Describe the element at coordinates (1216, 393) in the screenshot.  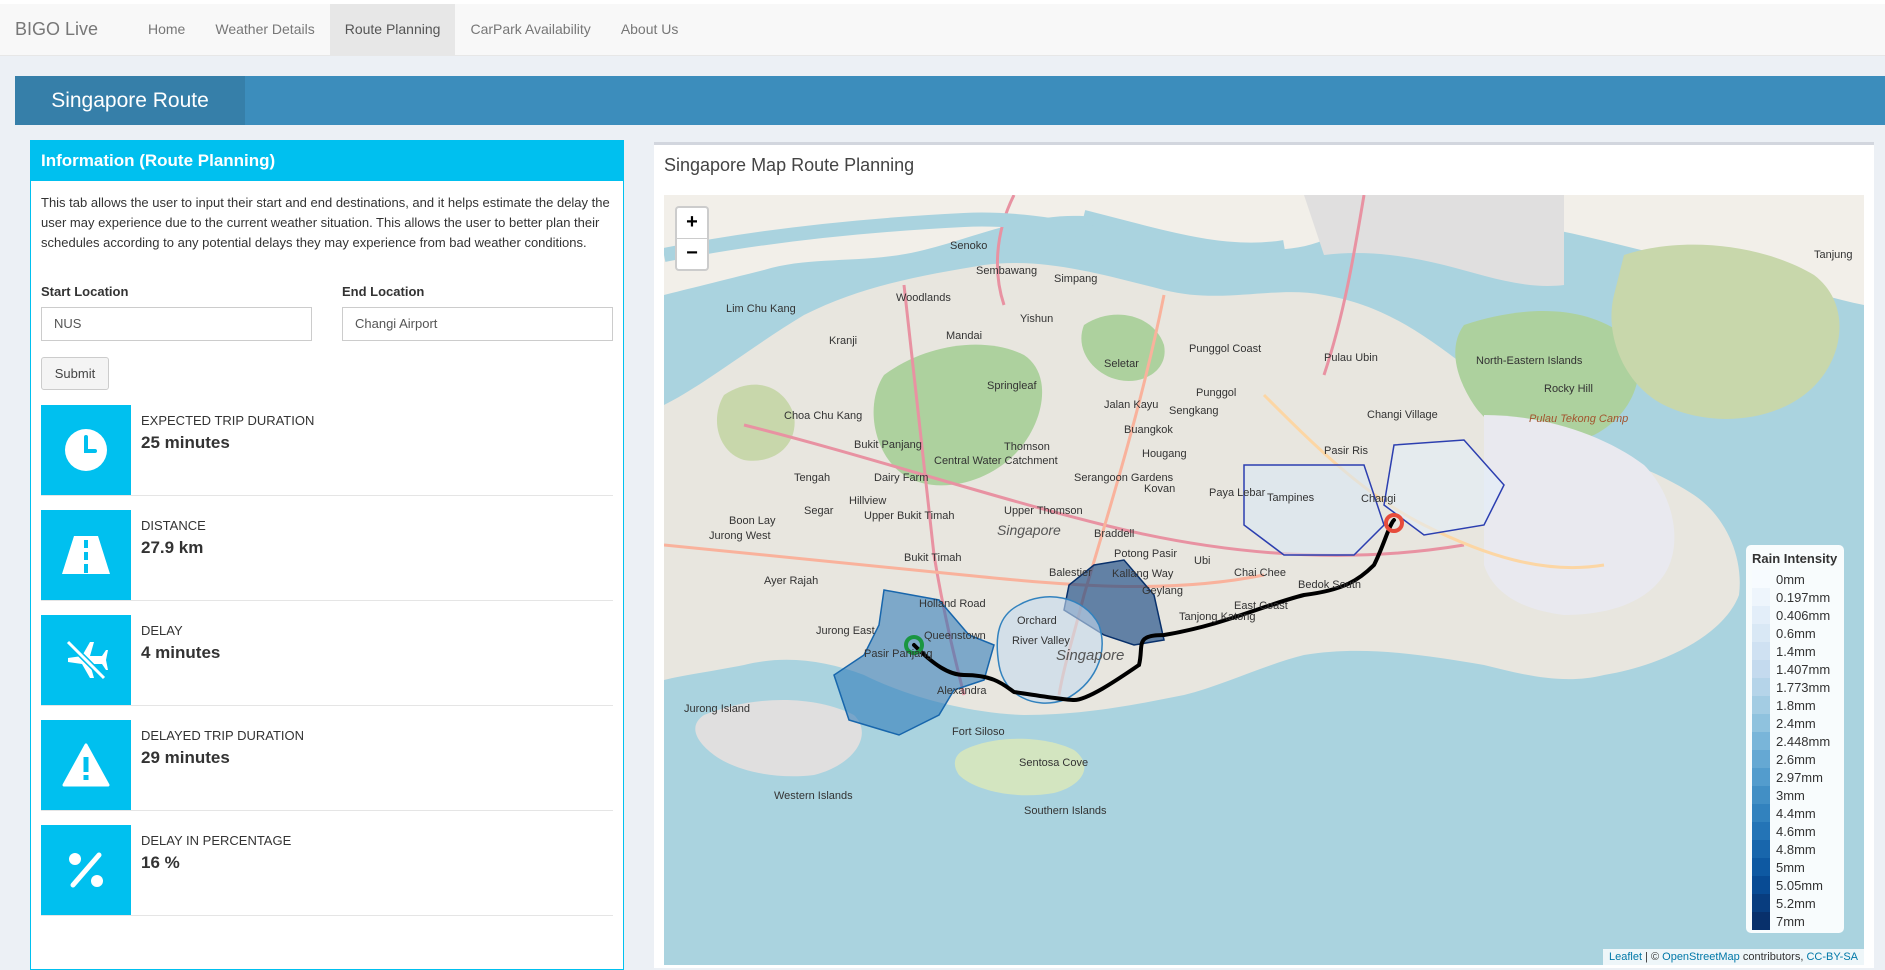
I see `place-label: Punggol` at that location.